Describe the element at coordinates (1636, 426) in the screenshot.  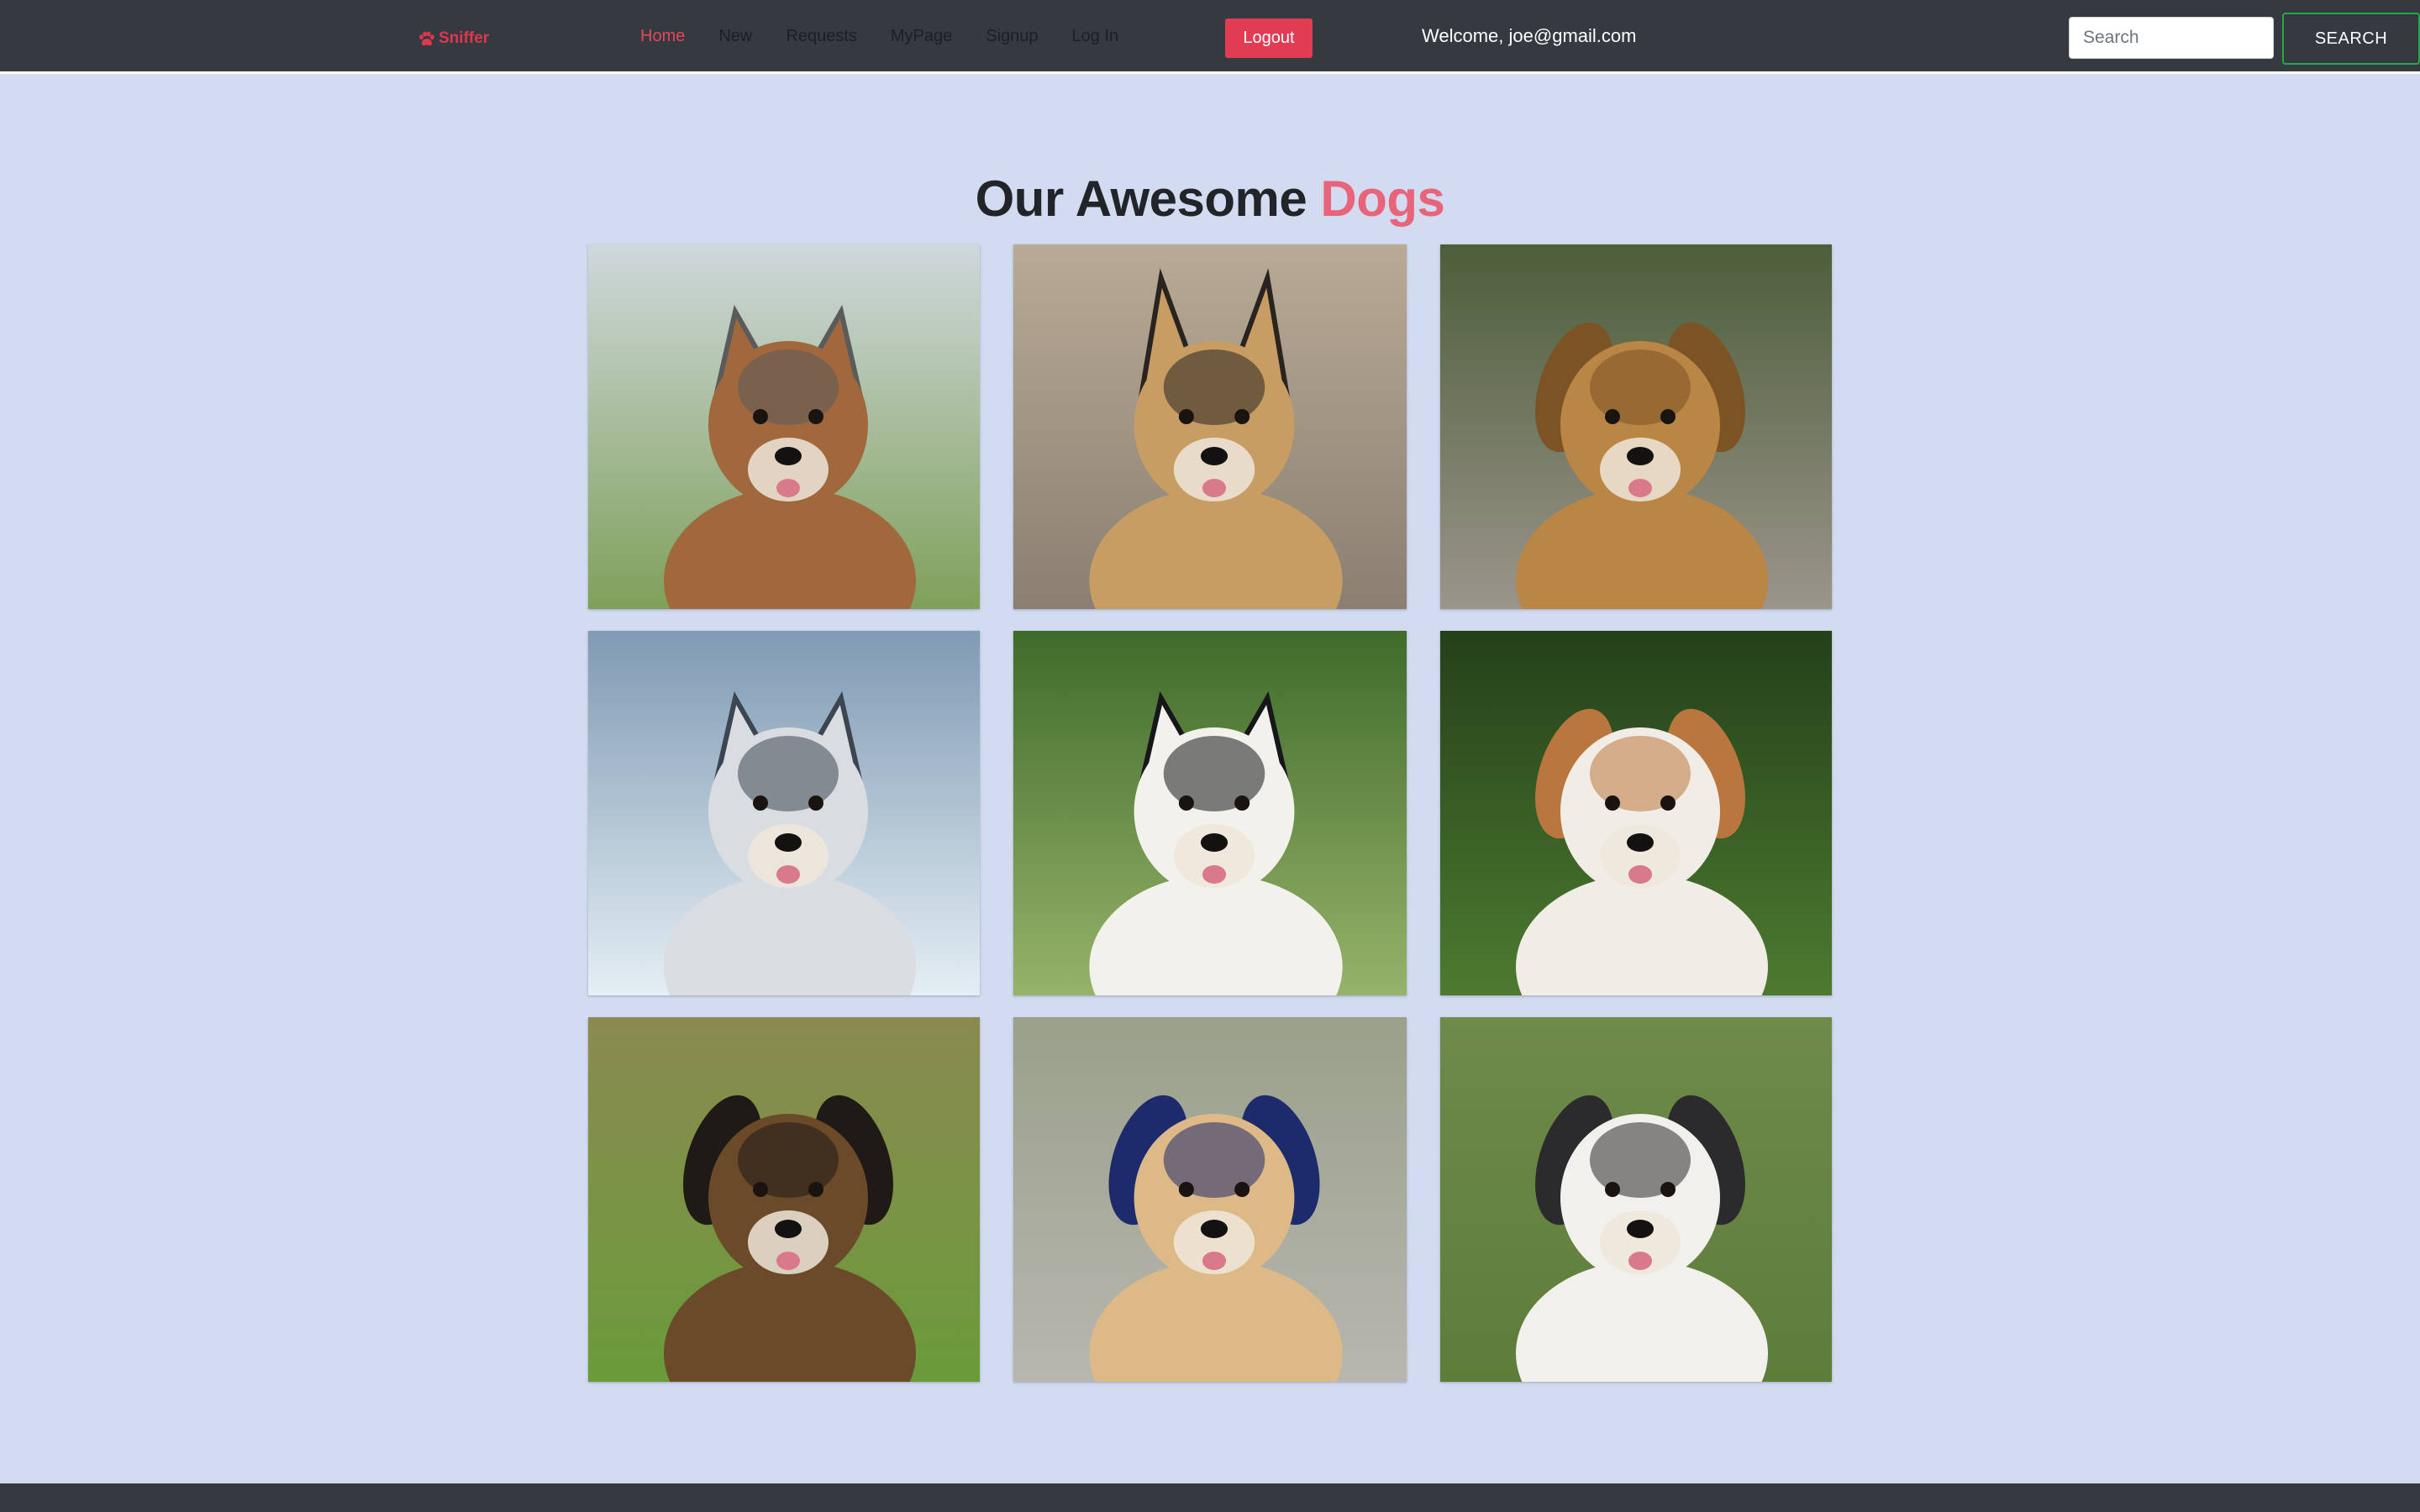
I see `golden-retriever-puppy-photo` at that location.